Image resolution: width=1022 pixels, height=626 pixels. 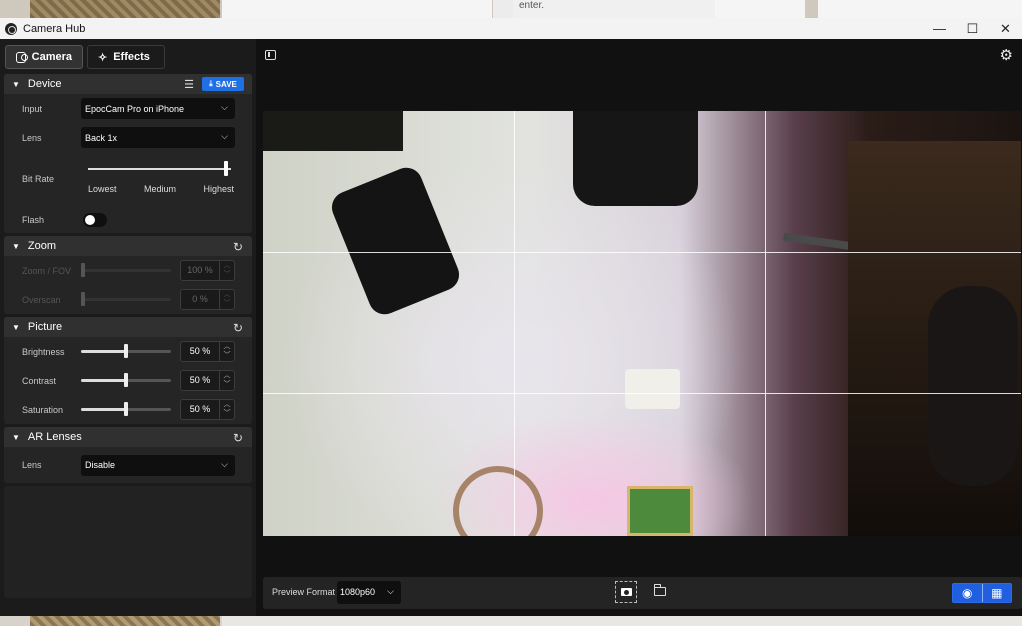 I want to click on overscan-slider-handle, so click(x=83, y=299).